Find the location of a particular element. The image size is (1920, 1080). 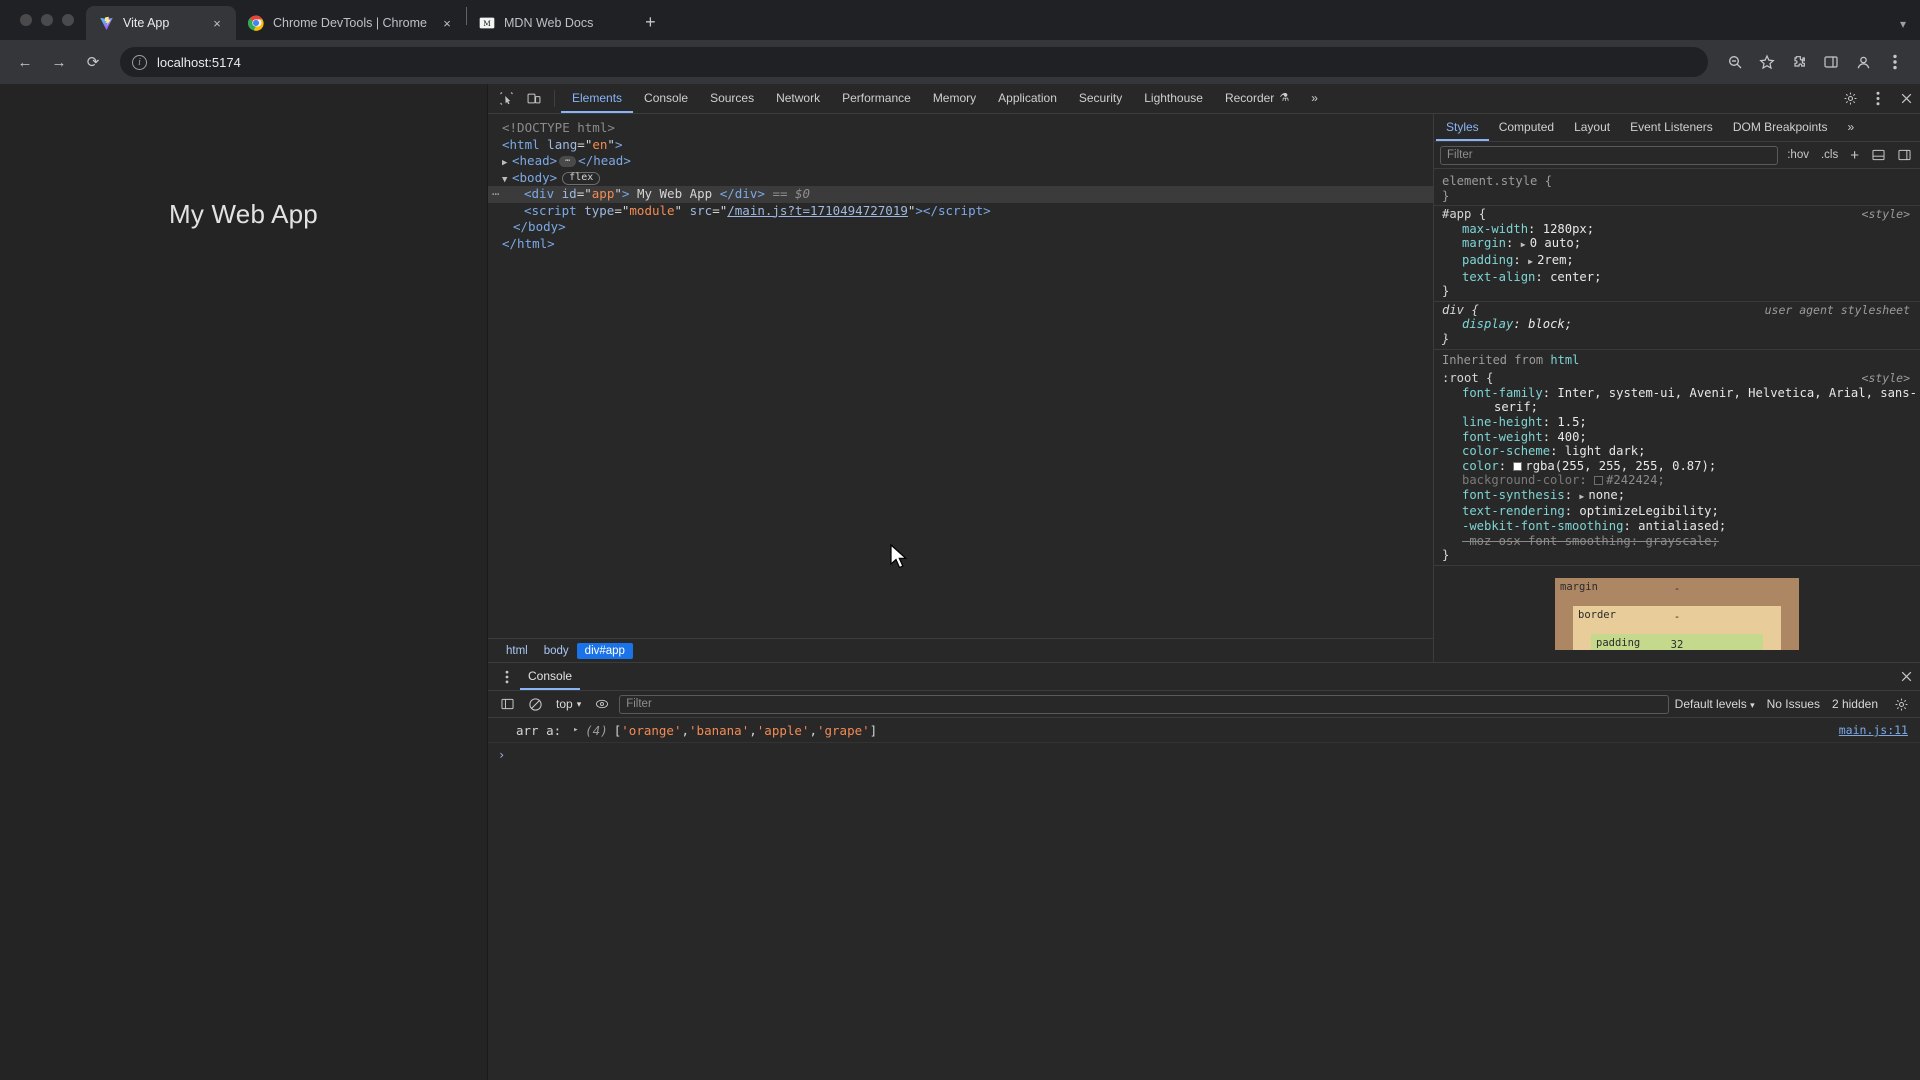

devtools-tab-performance: Performance is located at coordinates (876, 98).